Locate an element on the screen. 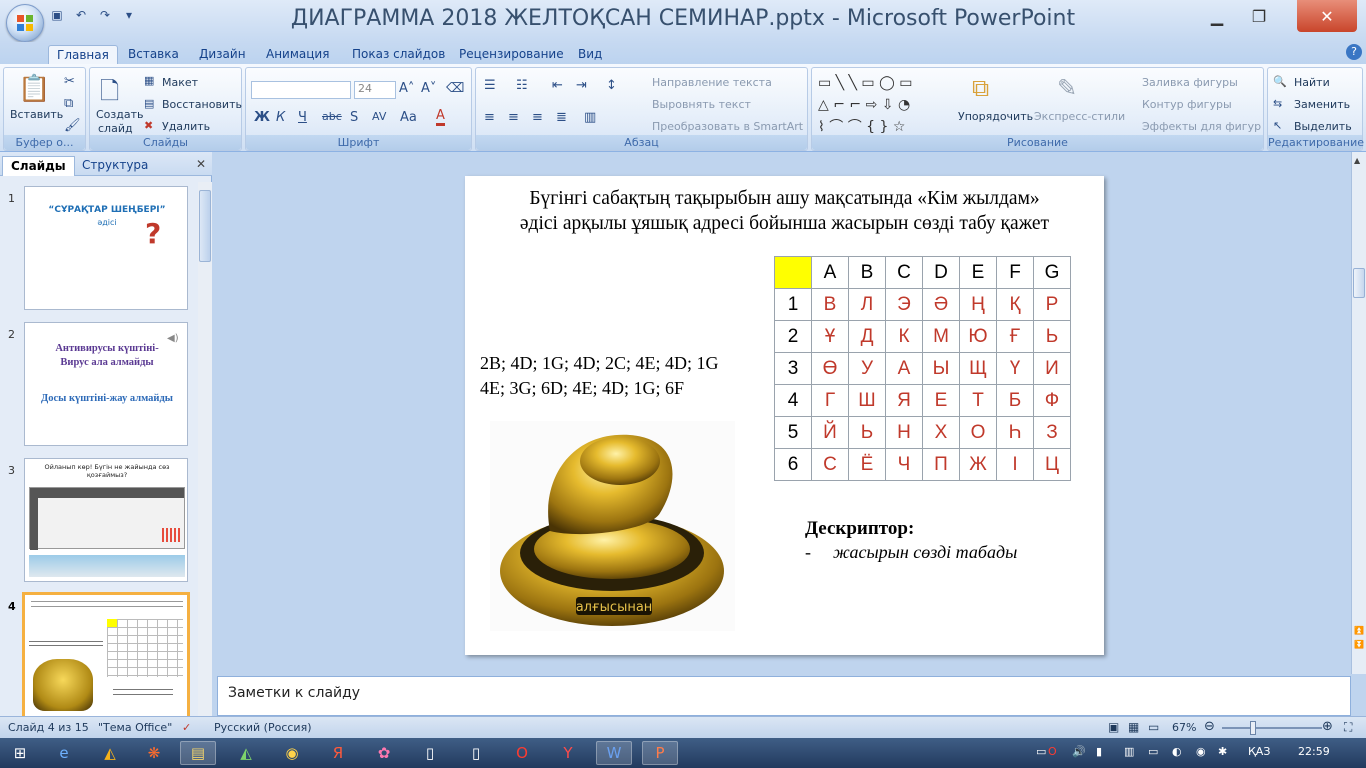 The image size is (1366, 768). arrange-icon: ⧉ is located at coordinates (980, 88).